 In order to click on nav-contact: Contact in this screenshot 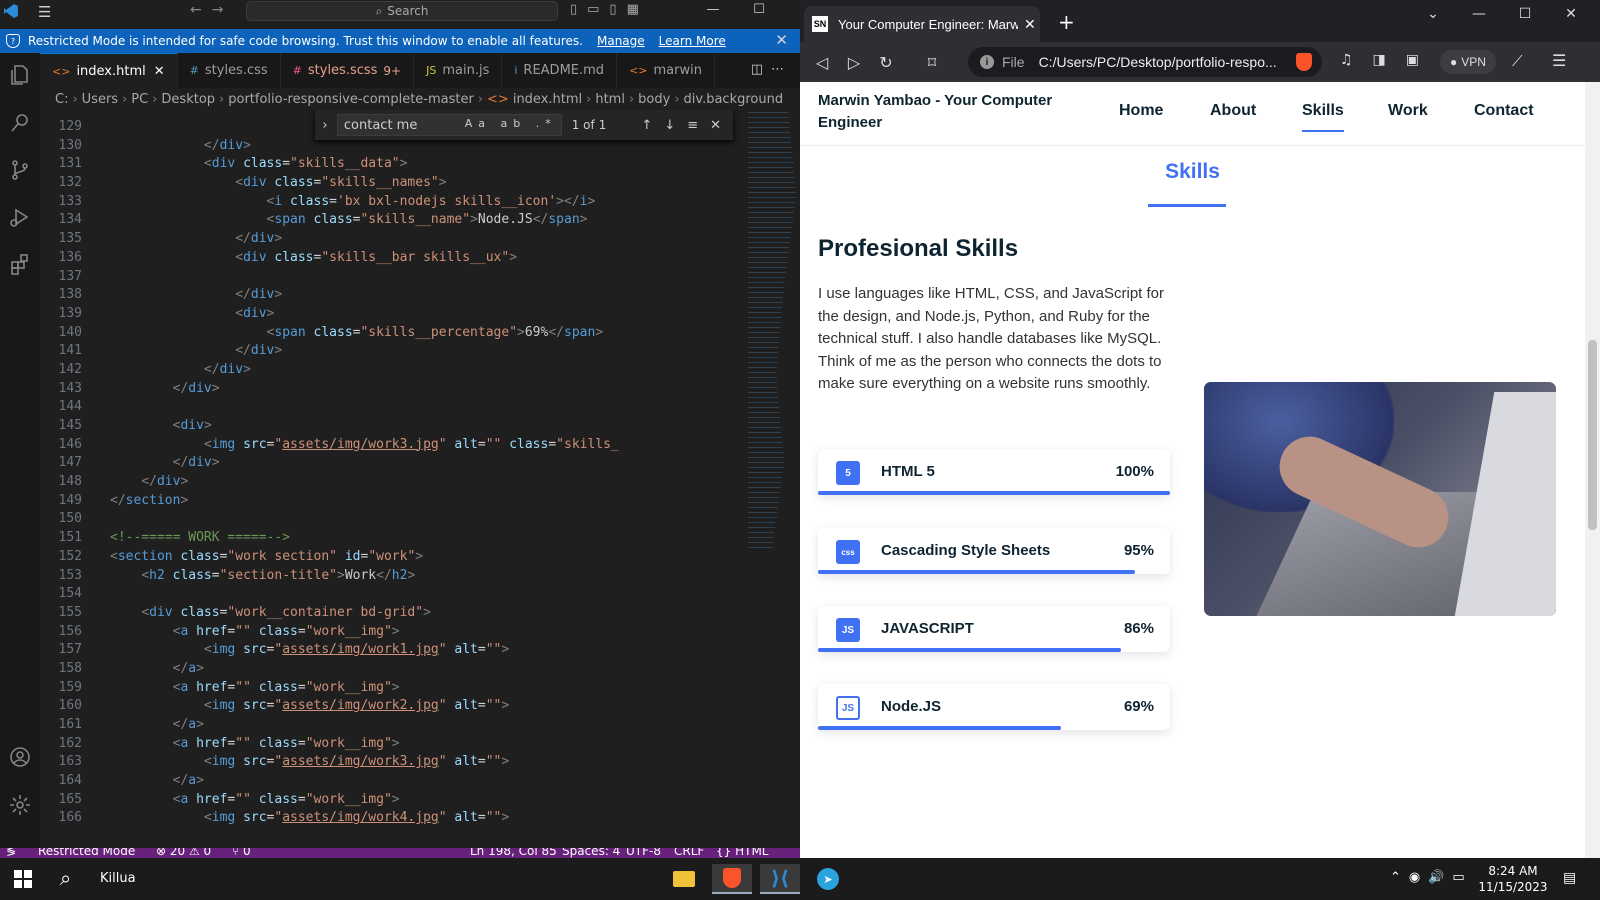, I will do `click(1504, 111)`.